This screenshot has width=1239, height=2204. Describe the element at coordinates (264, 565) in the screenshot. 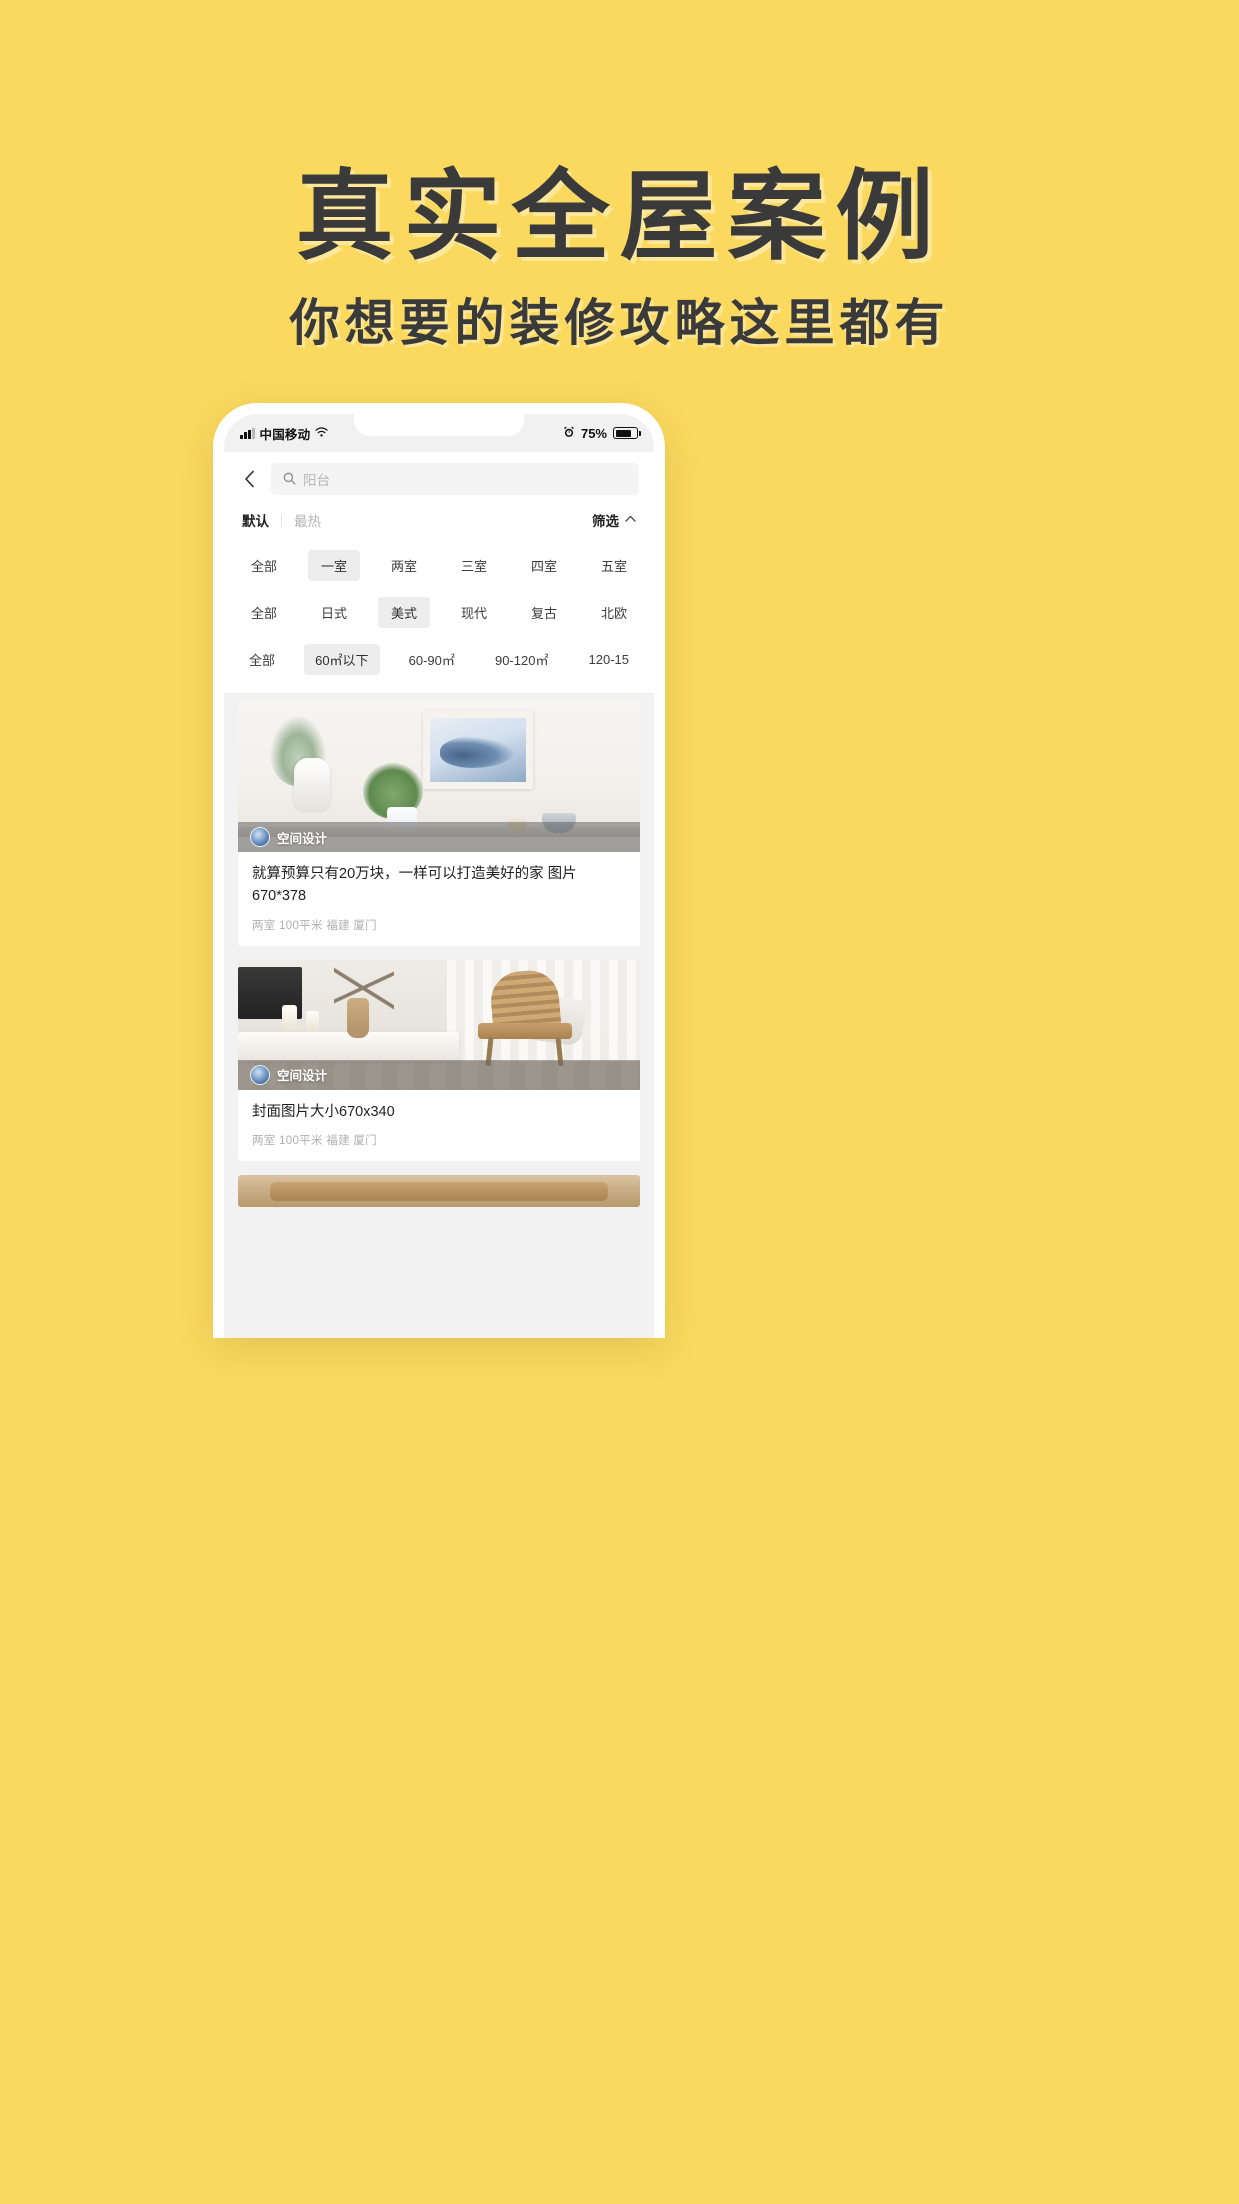

I see `filter-chip-all-rooms: 全部` at that location.